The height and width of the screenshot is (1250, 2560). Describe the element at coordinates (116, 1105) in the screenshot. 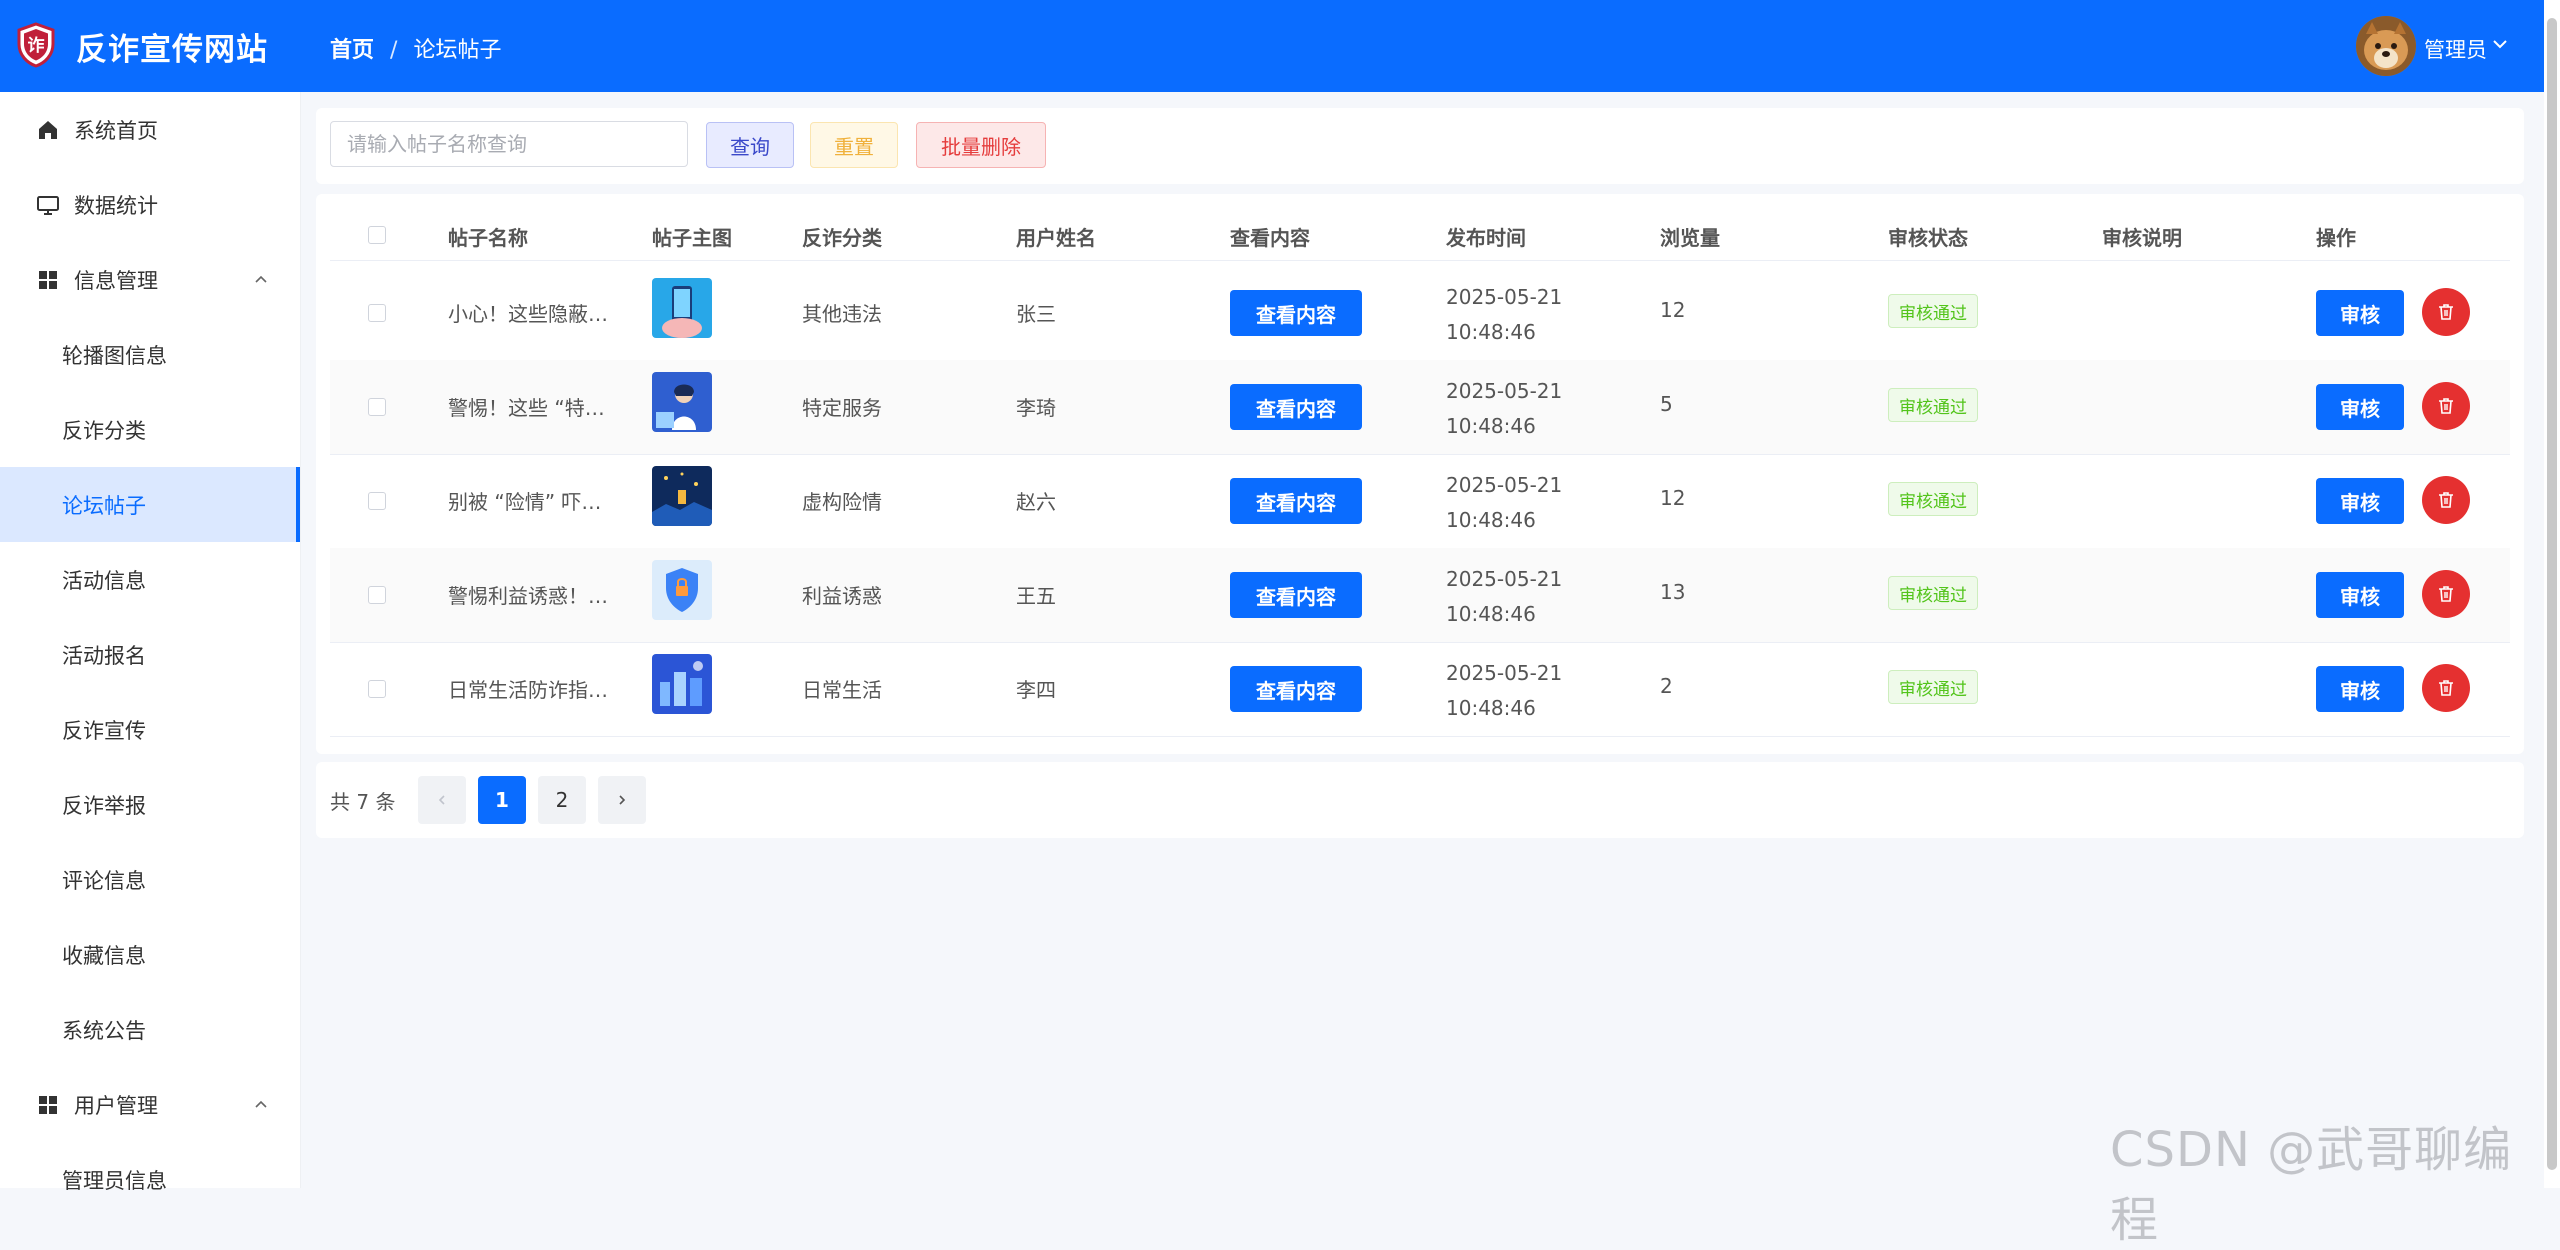

I see `sidebar-item-label: 用户管理` at that location.